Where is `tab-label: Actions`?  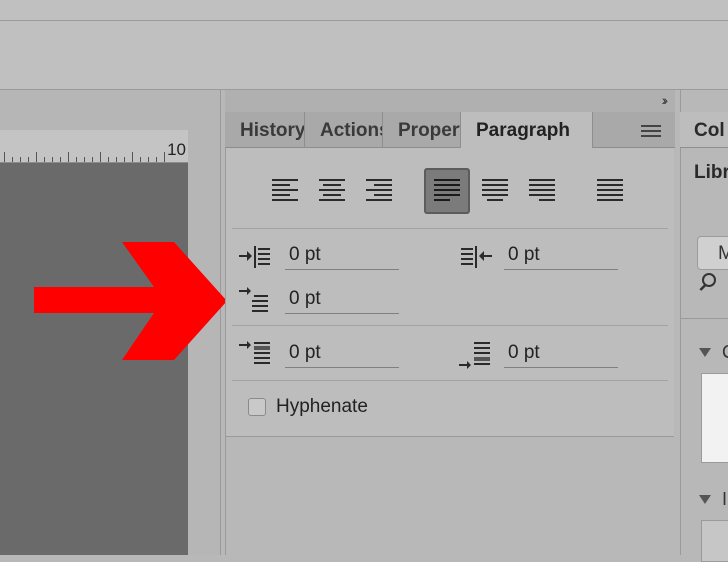
tab-label: Actions is located at coordinates (351, 130).